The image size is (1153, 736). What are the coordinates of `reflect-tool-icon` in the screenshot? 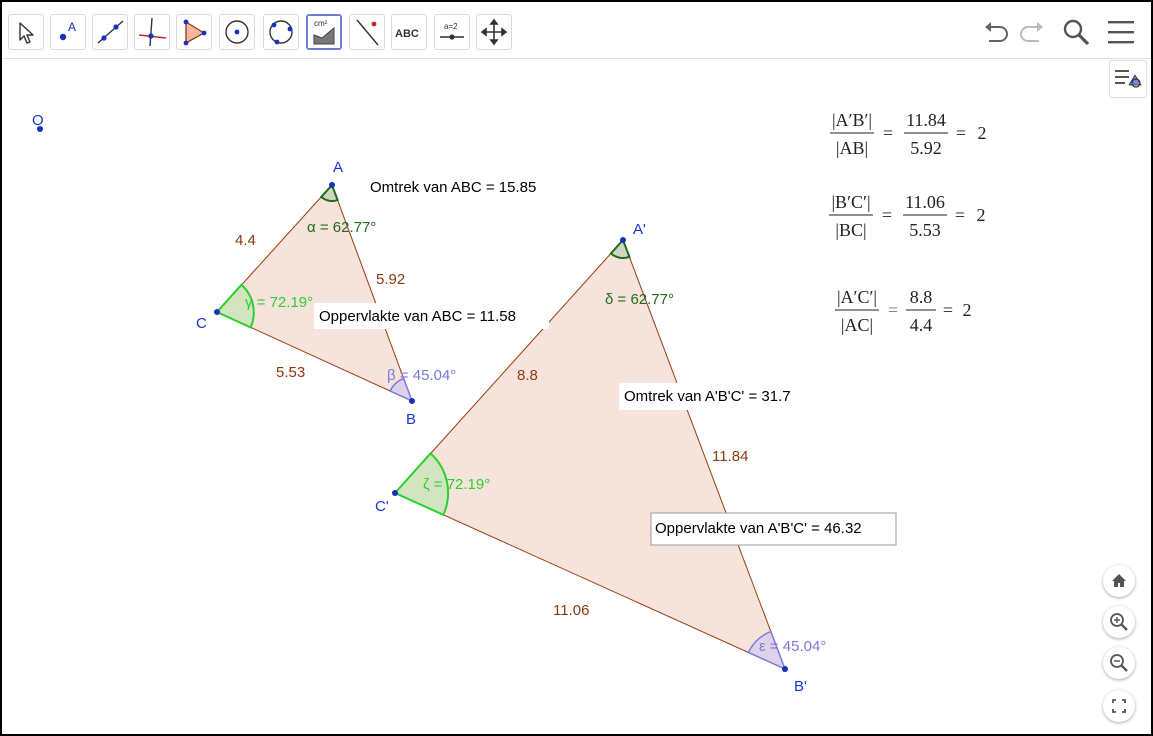 It's located at (367, 32).